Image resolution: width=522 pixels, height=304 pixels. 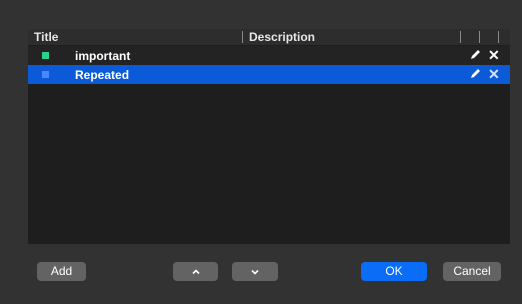 I want to click on chevron-up-icon, so click(x=195, y=271).